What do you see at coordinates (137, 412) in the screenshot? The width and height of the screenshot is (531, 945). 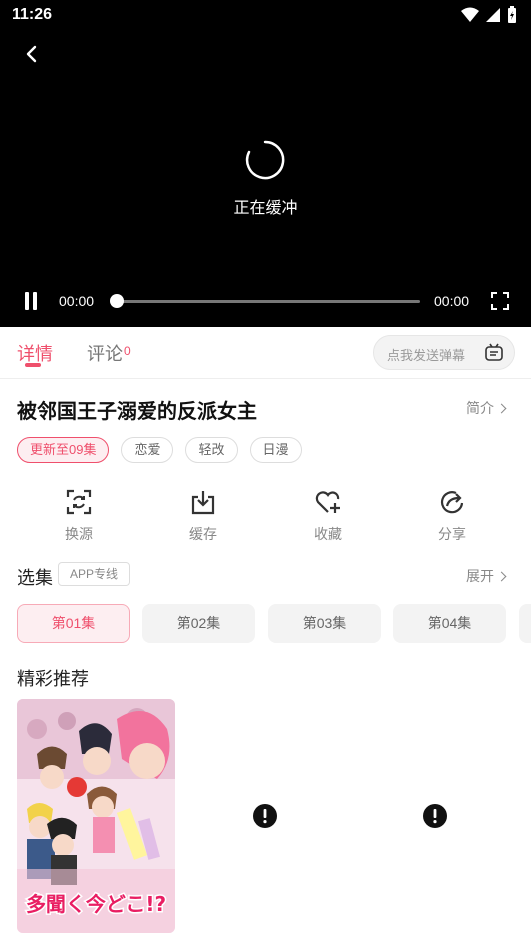 I see `show-title: 被邻国王子溺爱的反派女主` at bounding box center [137, 412].